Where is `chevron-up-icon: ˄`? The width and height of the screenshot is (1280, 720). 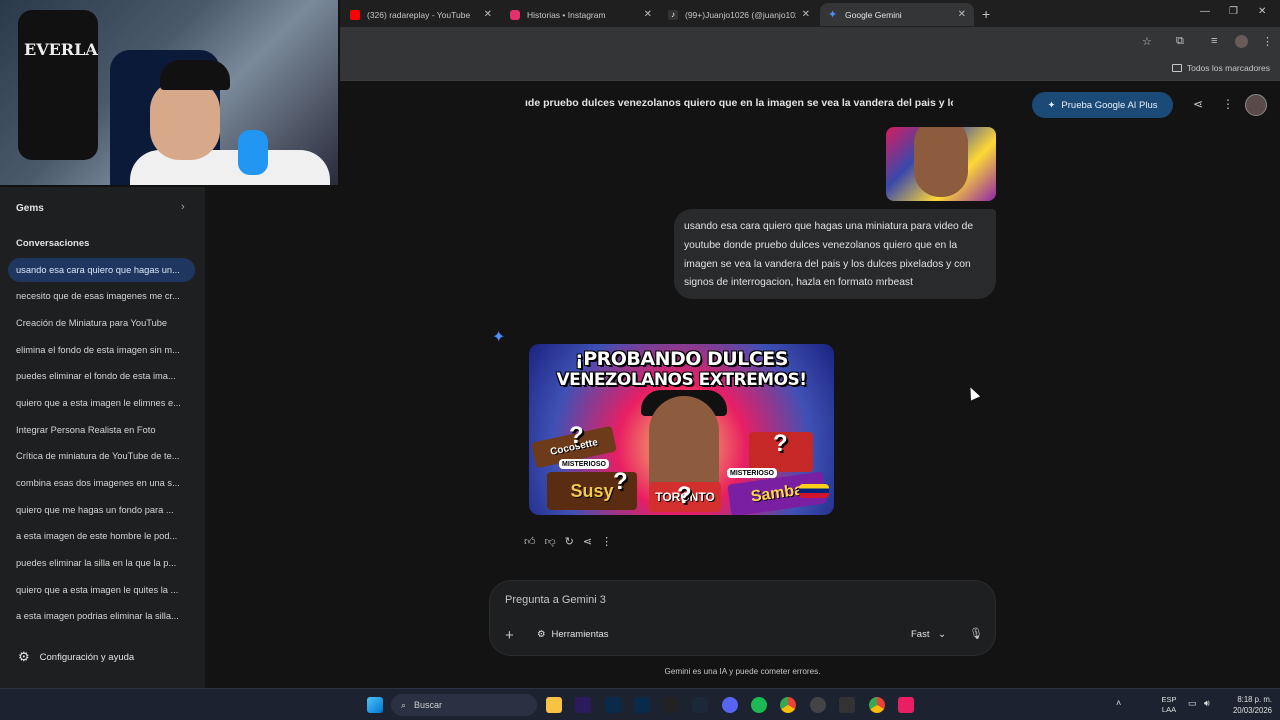
chevron-up-icon: ˄ is located at coordinates (1118, 703).